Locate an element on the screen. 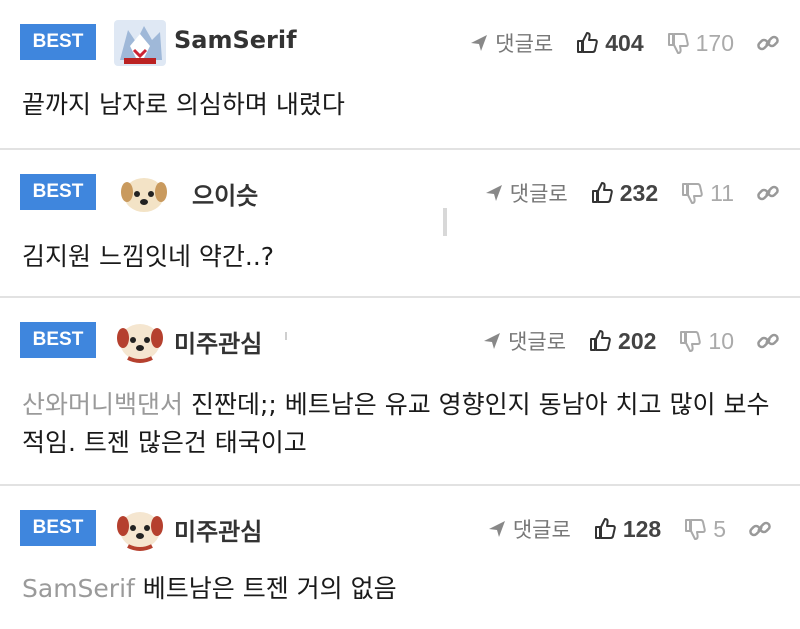 The height and width of the screenshot is (629, 800). comment-header: BEST 으이슷 댓글로 232 11 is located at coordinates (400, 193).